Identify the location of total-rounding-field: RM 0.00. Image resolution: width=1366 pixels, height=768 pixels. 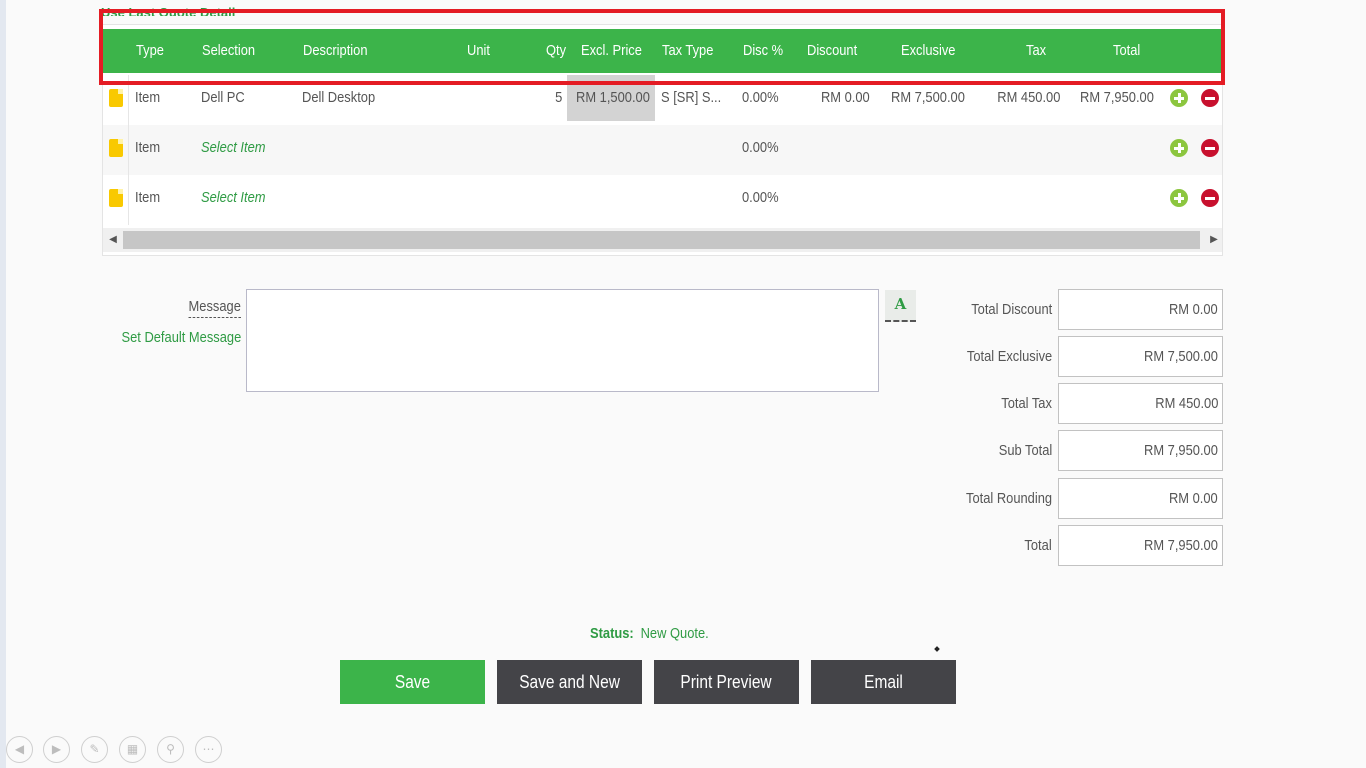
(1140, 498).